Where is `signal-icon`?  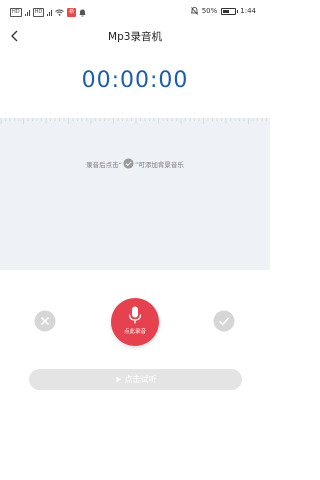 signal-icon is located at coordinates (27, 12).